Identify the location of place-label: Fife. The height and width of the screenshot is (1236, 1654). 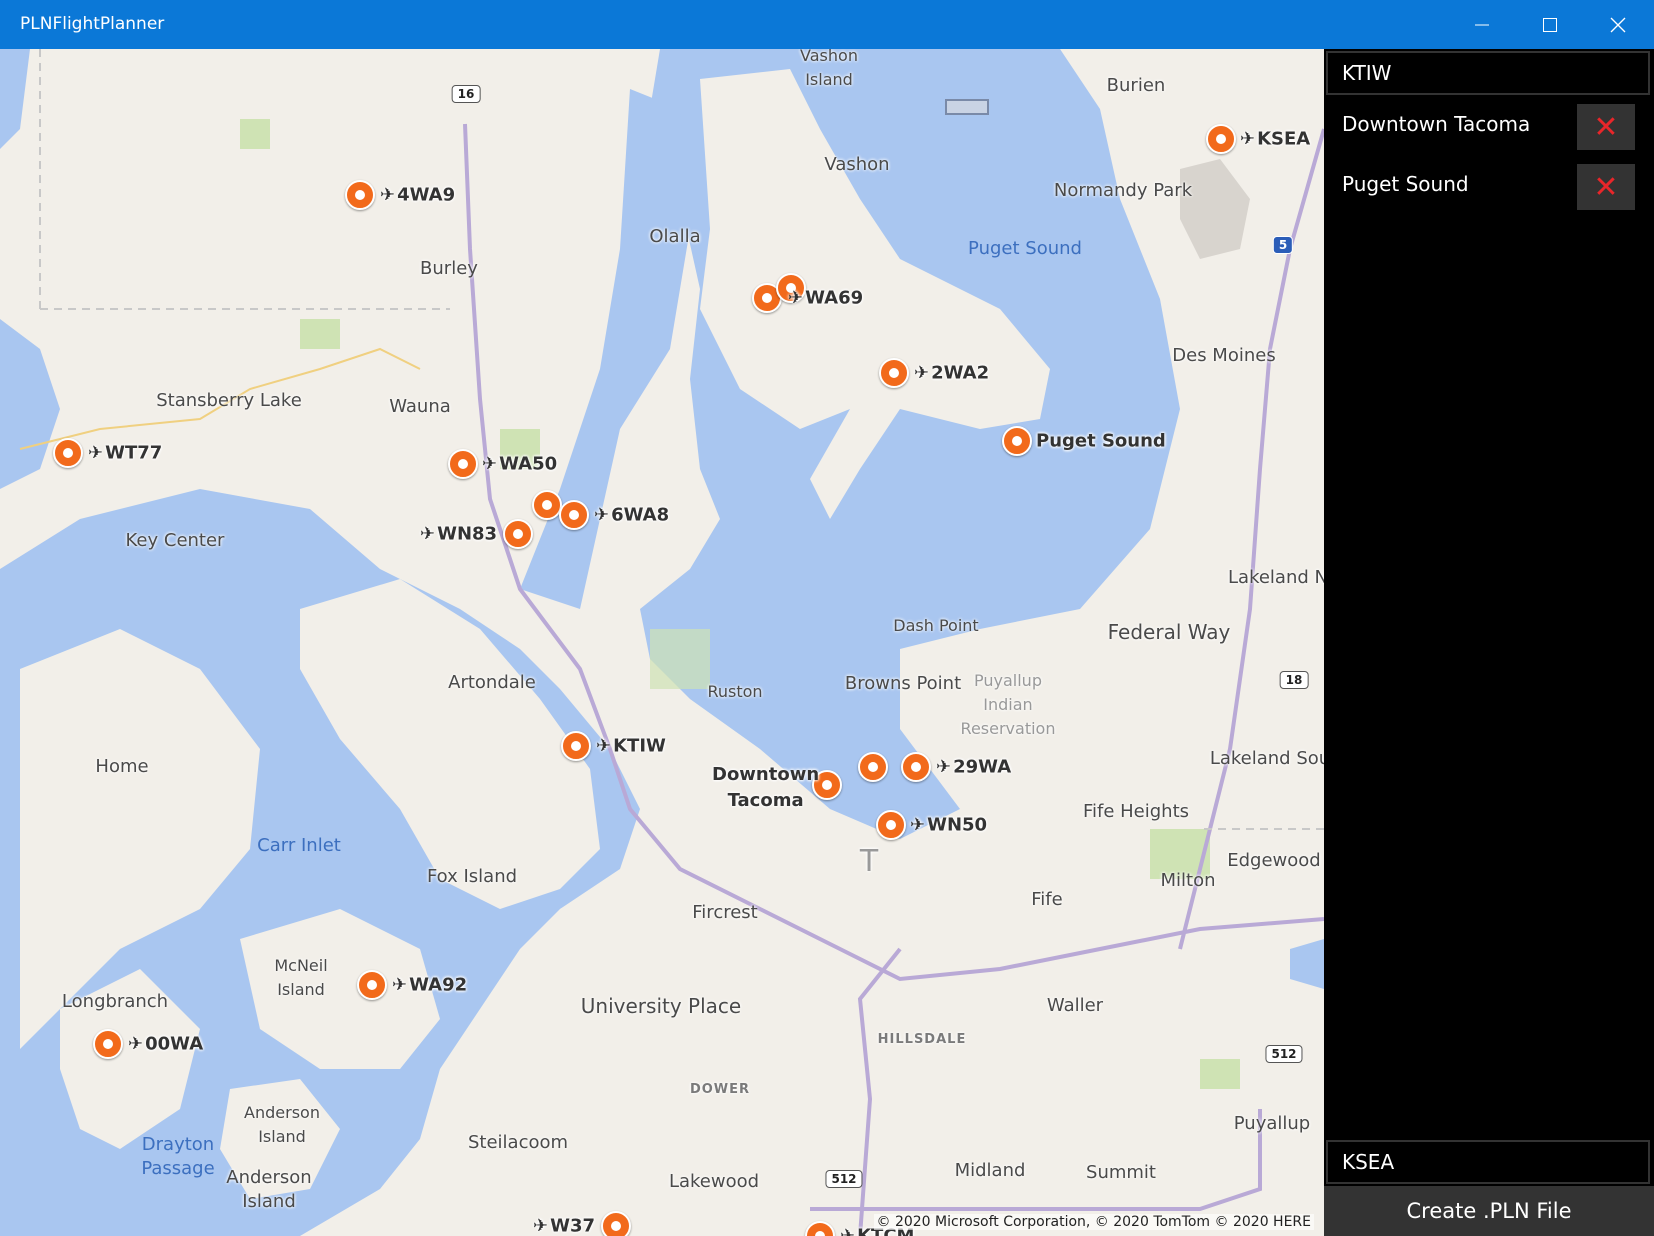
(1047, 899).